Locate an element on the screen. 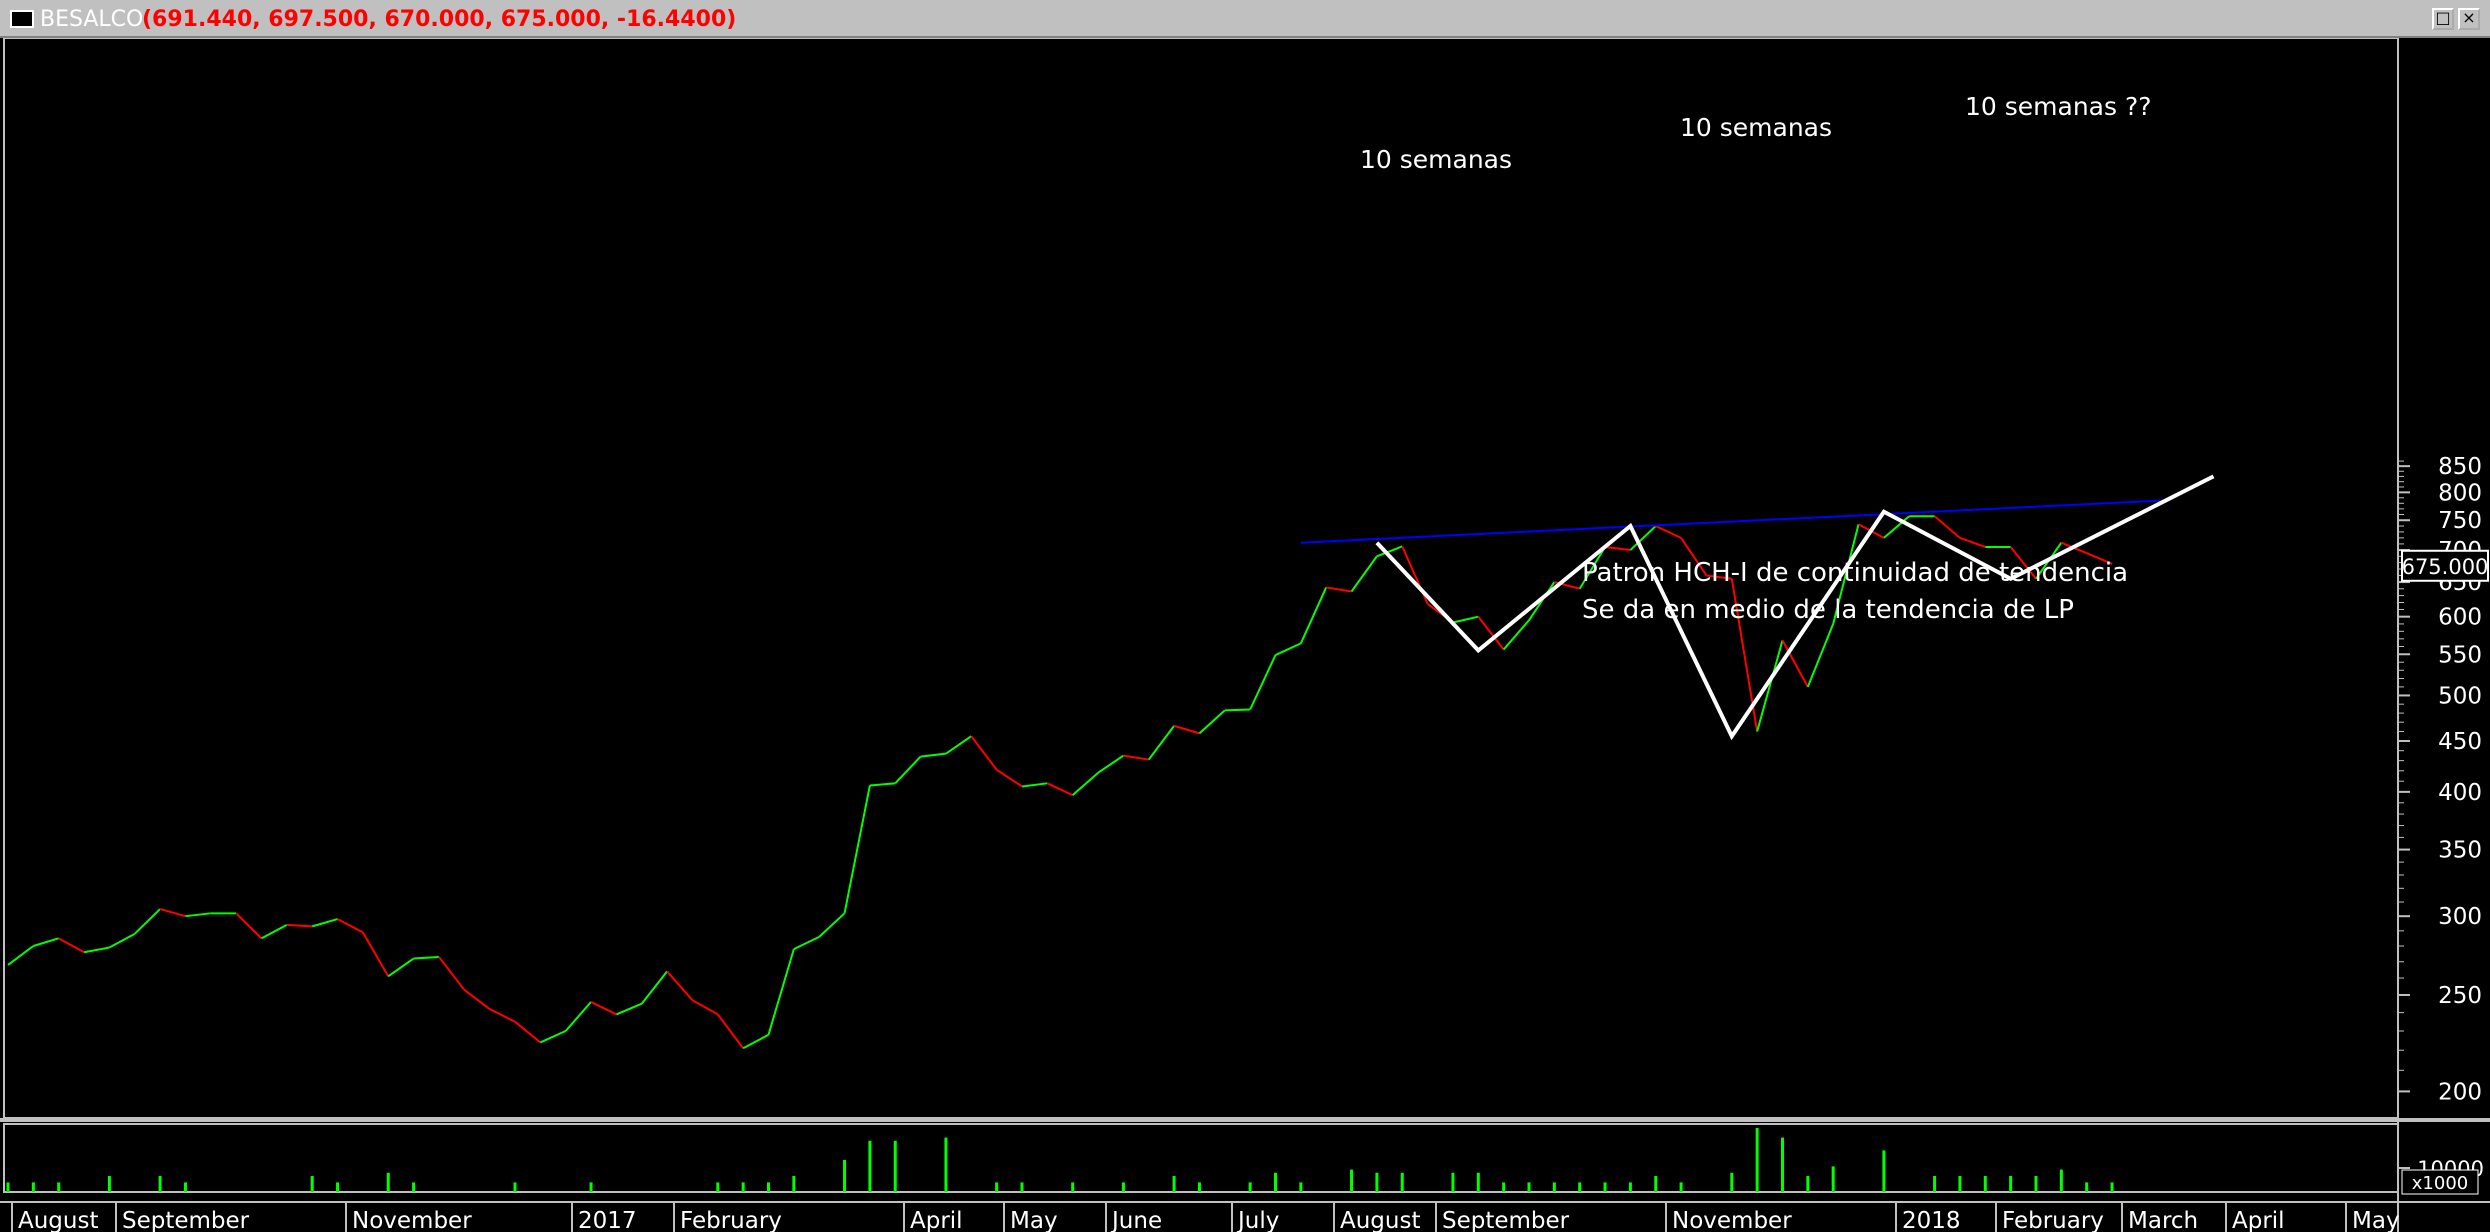 This screenshot has height=1232, width=2490. close-button: × is located at coordinates (2469, 19).